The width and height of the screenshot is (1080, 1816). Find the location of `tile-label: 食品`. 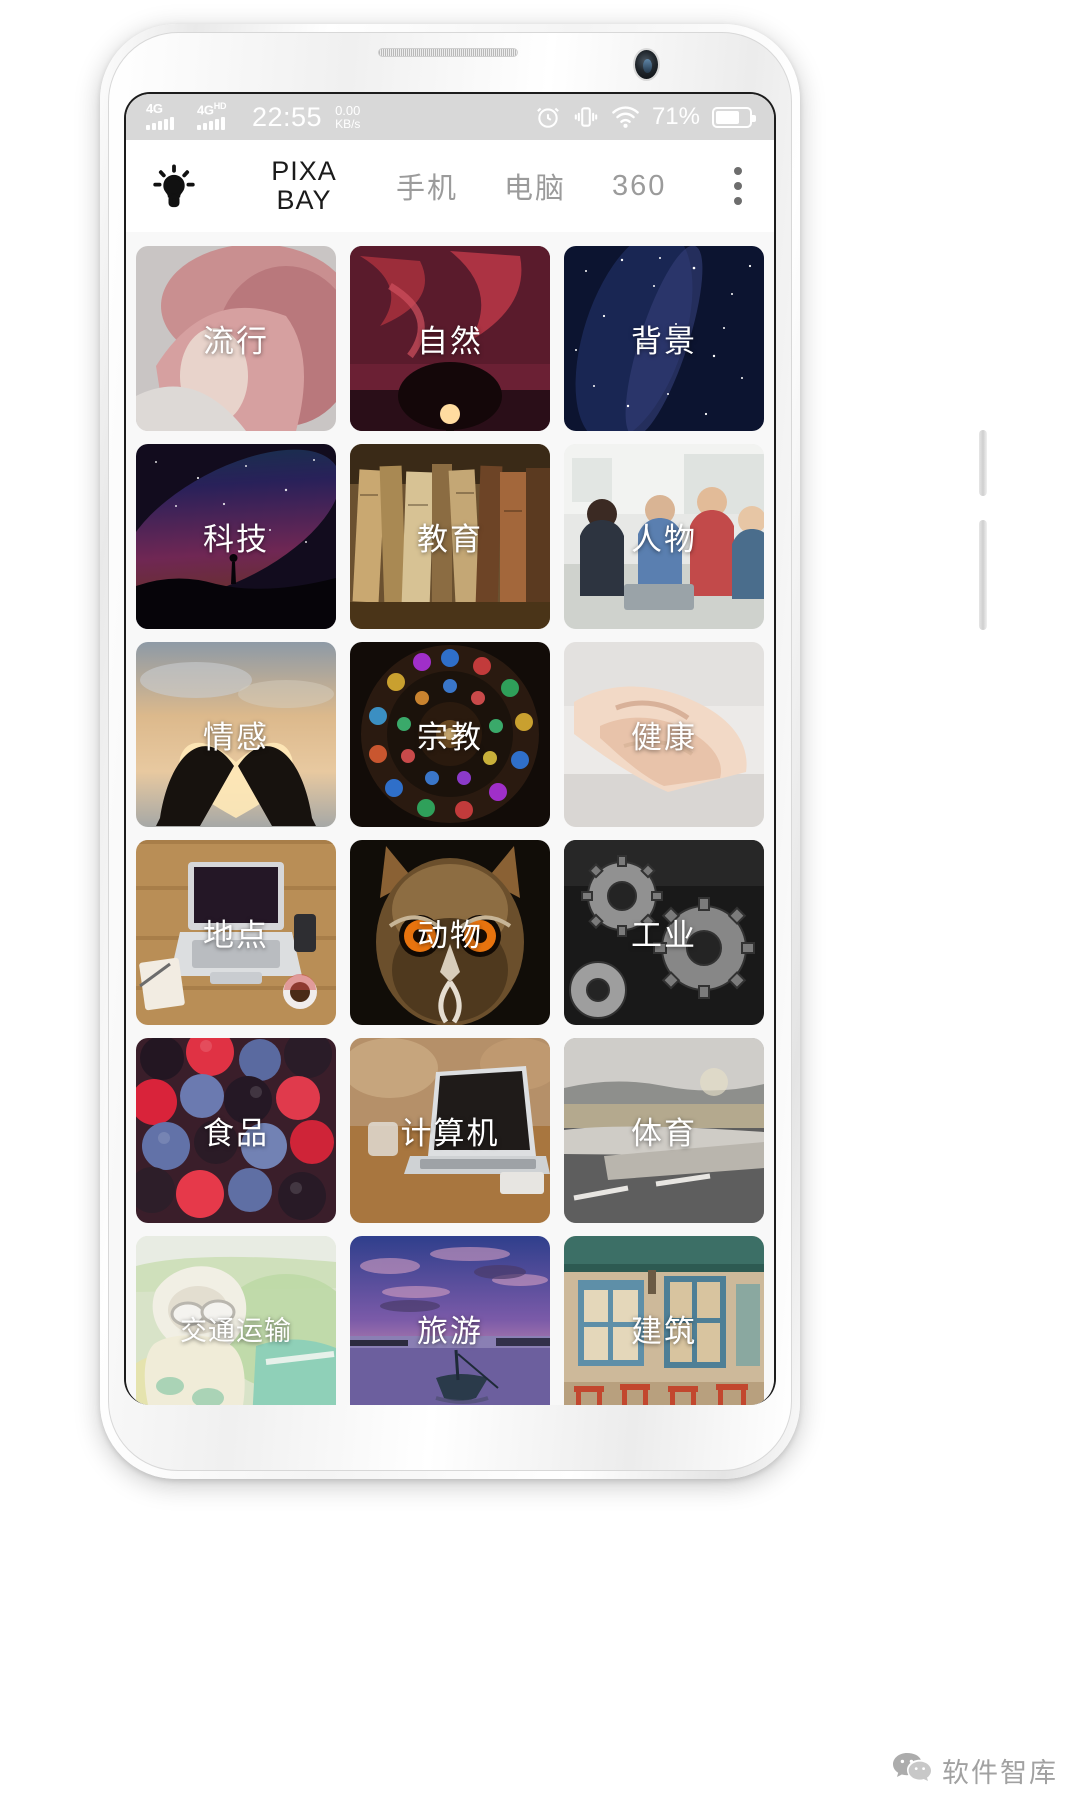

tile-label: 食品 is located at coordinates (236, 1133).